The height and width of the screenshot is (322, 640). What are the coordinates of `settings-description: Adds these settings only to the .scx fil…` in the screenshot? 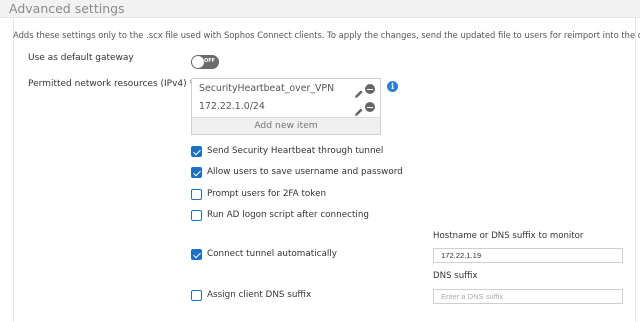 It's located at (326, 35).